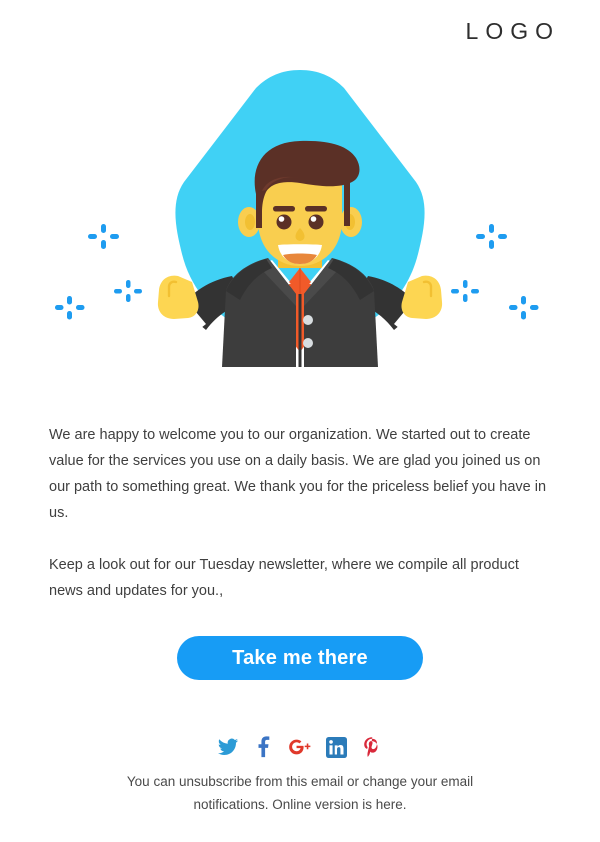  I want to click on eye-right, so click(316, 222).